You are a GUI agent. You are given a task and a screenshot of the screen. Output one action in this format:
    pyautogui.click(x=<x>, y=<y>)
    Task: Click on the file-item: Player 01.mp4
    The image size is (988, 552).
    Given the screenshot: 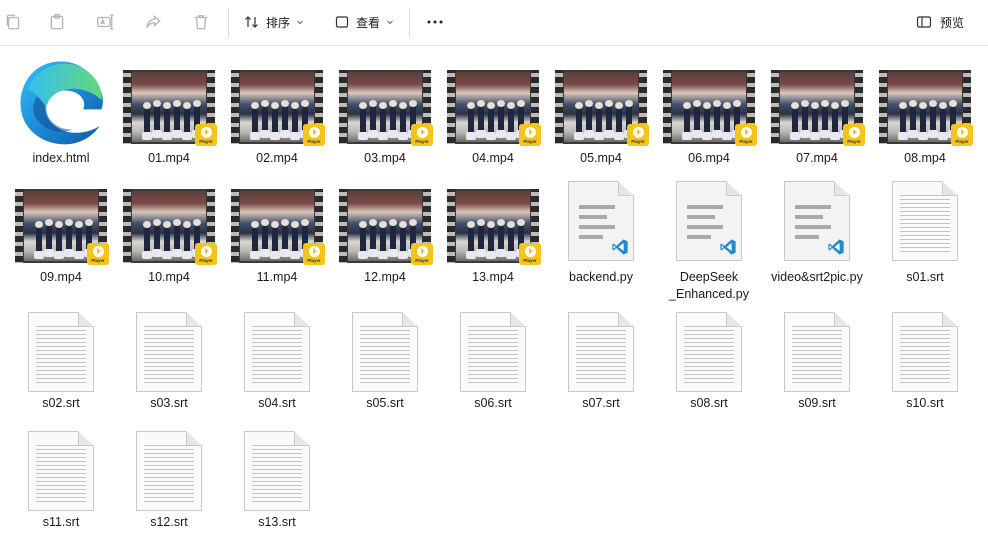 What is the action you would take?
    pyautogui.click(x=169, y=110)
    